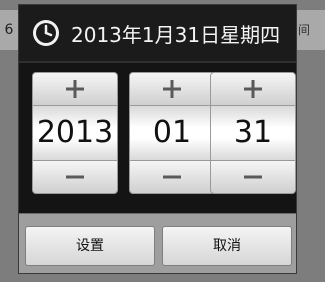 The width and height of the screenshot is (325, 282). I want to click on year-picker: 2013, so click(75, 133).